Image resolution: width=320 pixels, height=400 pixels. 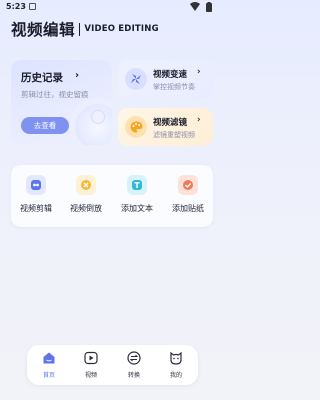 I want to click on tool-label: 添加文本, so click(x=137, y=208).